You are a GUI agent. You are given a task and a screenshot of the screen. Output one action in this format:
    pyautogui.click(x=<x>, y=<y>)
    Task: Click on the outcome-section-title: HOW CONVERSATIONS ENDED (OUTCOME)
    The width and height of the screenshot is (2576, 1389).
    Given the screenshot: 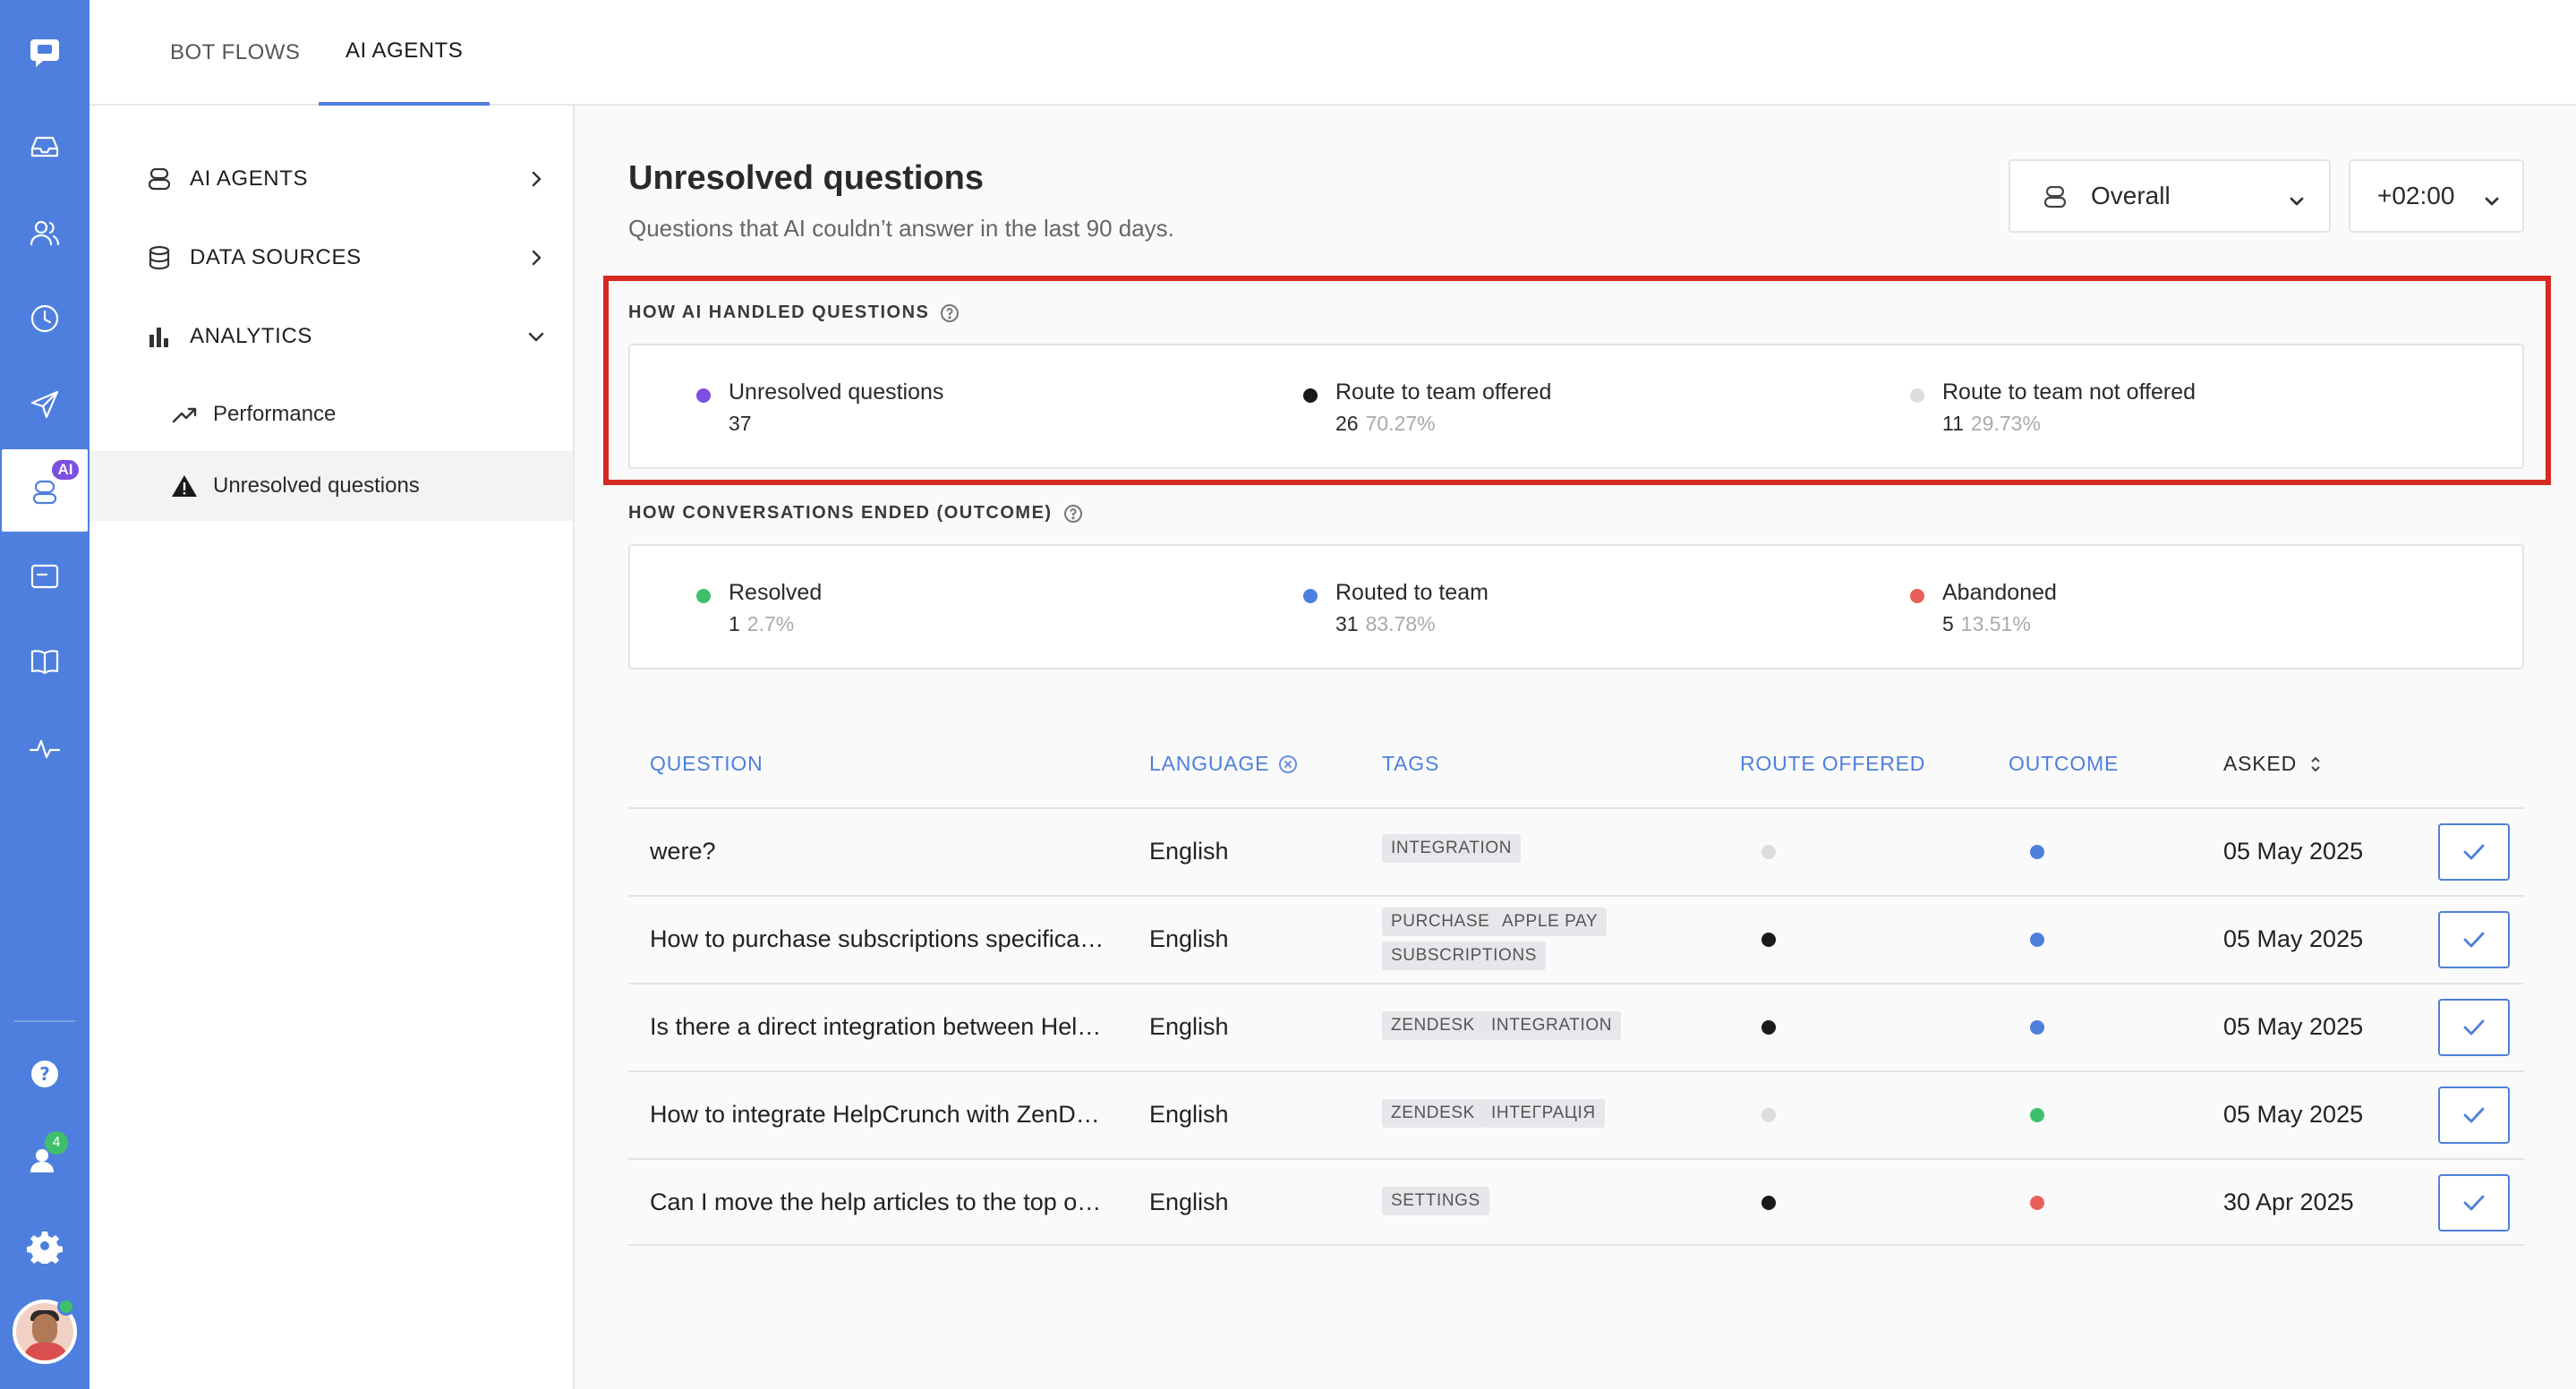 What is the action you would take?
    pyautogui.click(x=840, y=513)
    